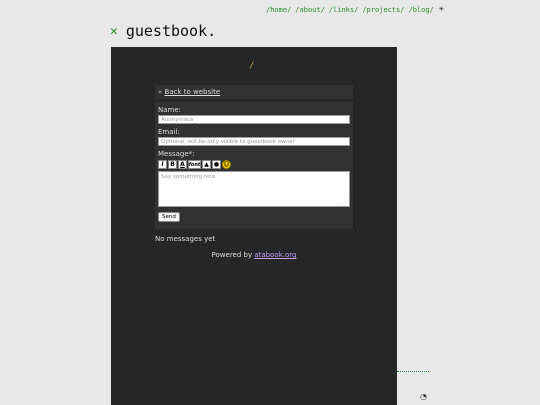 The image size is (540, 405). Describe the element at coordinates (383, 10) in the screenshot. I see `nav-projects-link: /projects/` at that location.